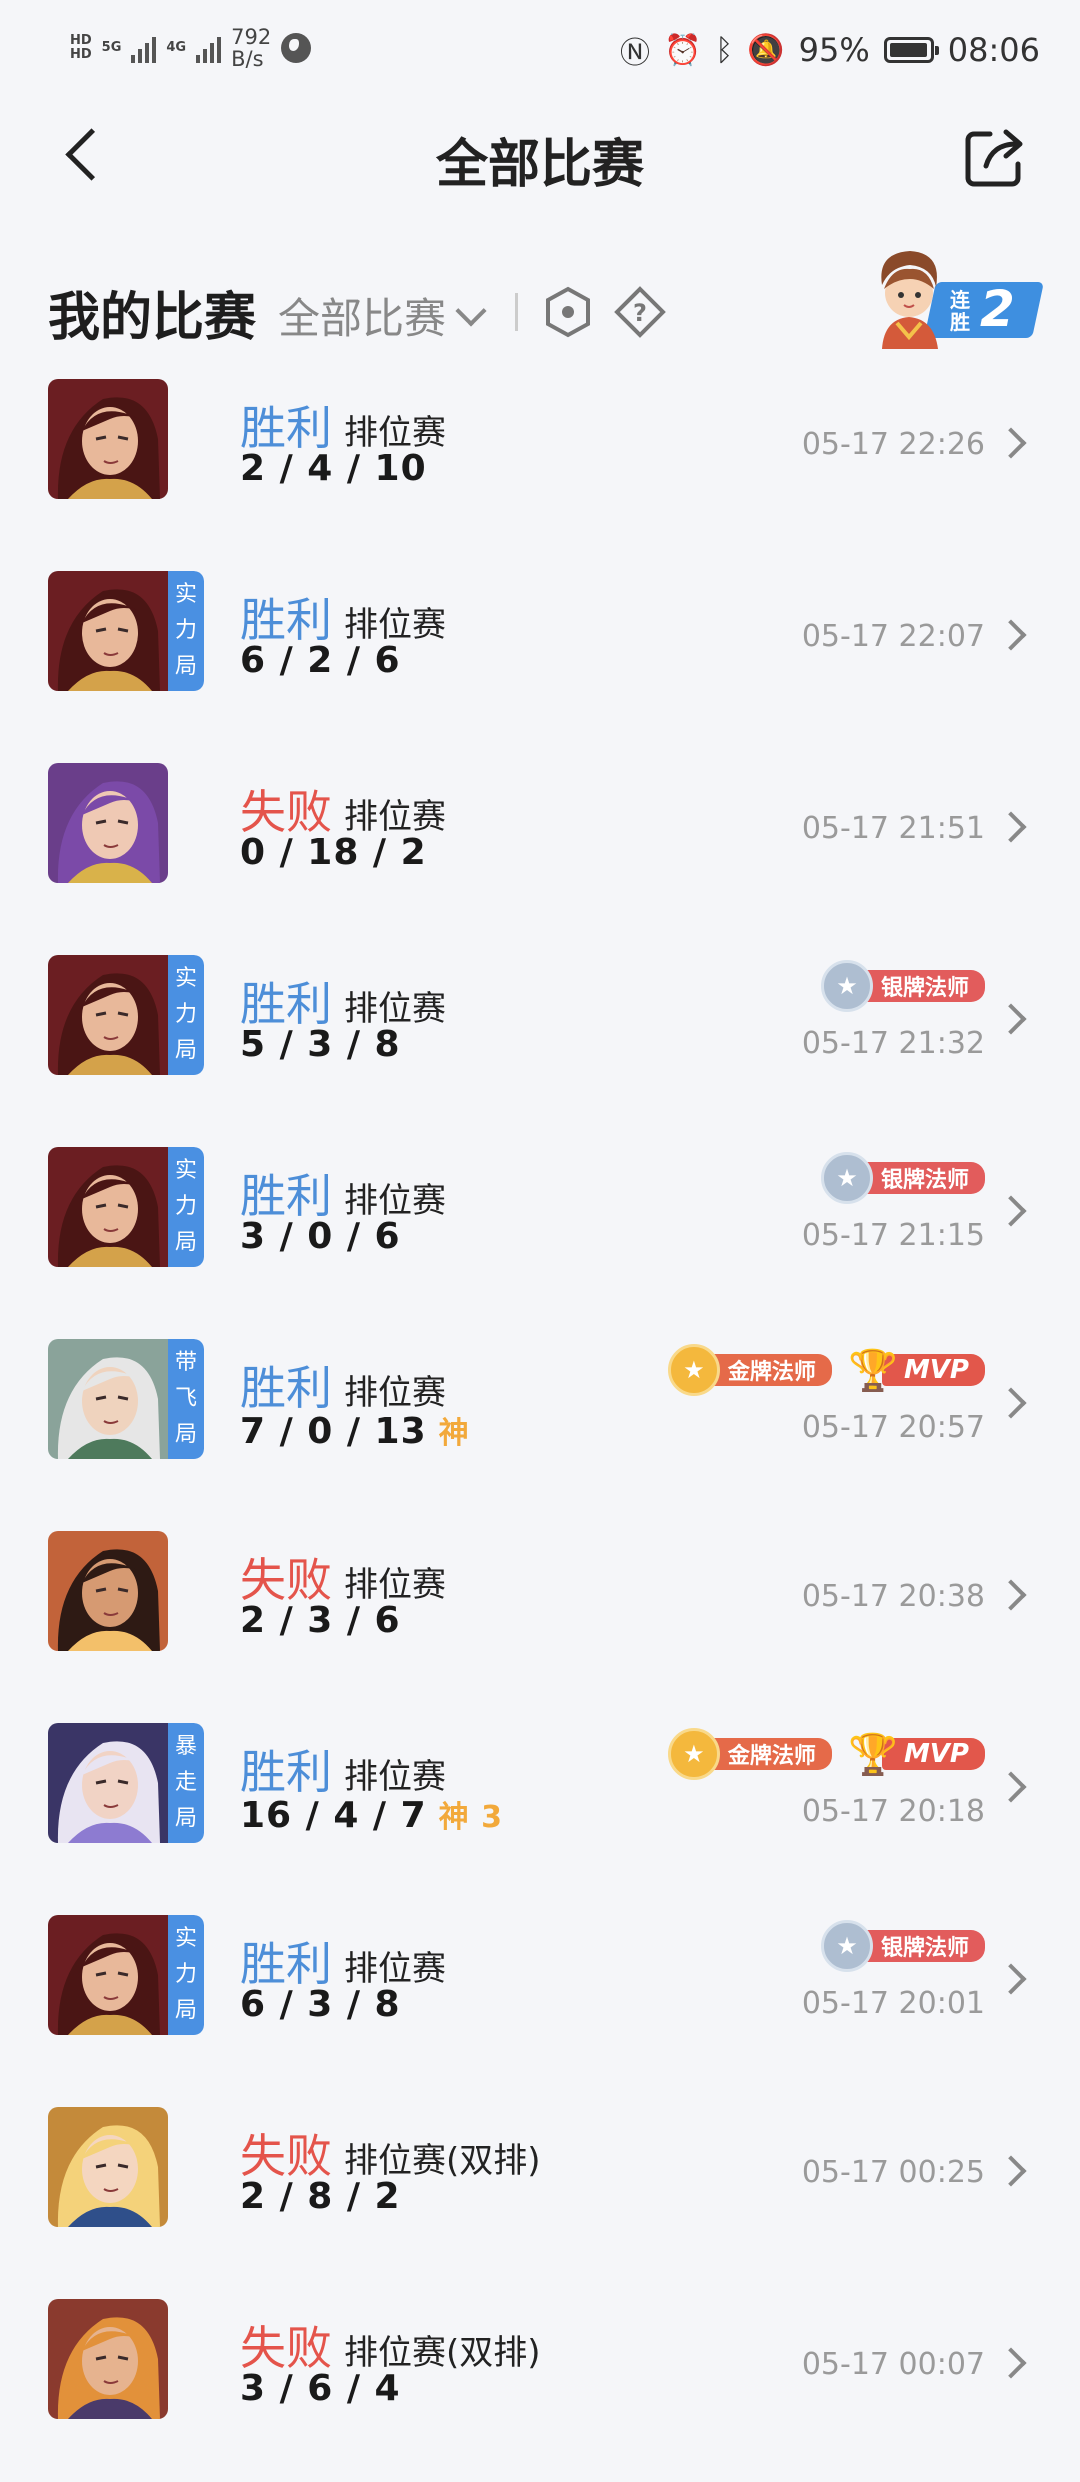 The image size is (1080, 2482). I want to click on kda: 6 / 2 / 6, so click(320, 660).